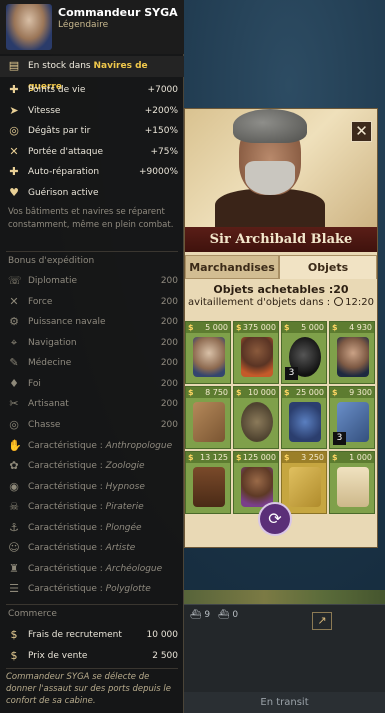 The height and width of the screenshot is (713, 385). What do you see at coordinates (83, 25) in the screenshot?
I see `commander-rank: Légendaire` at bounding box center [83, 25].